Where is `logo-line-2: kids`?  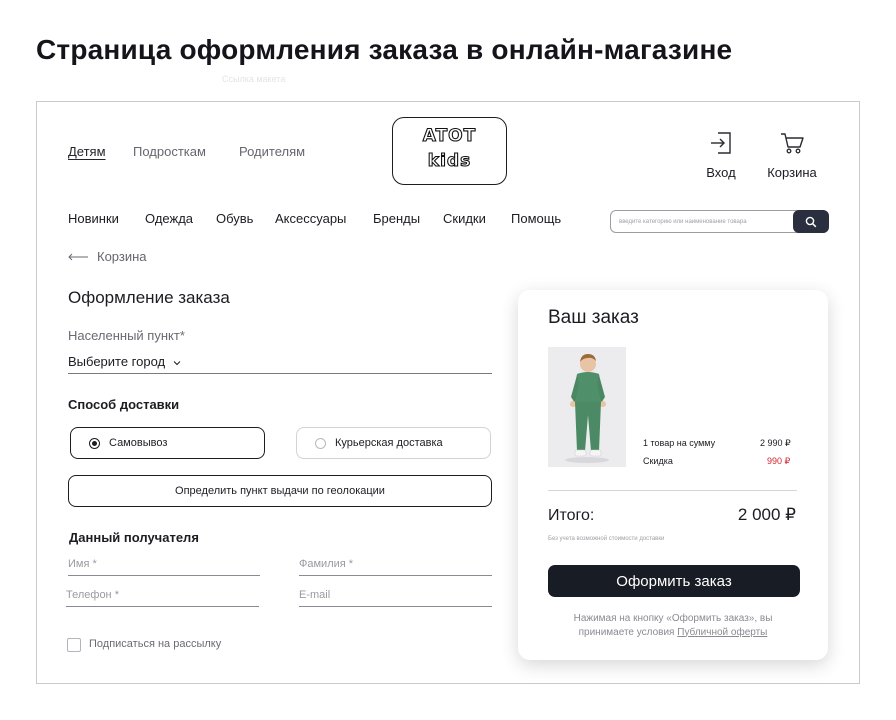
logo-line-2: kids is located at coordinates (449, 160).